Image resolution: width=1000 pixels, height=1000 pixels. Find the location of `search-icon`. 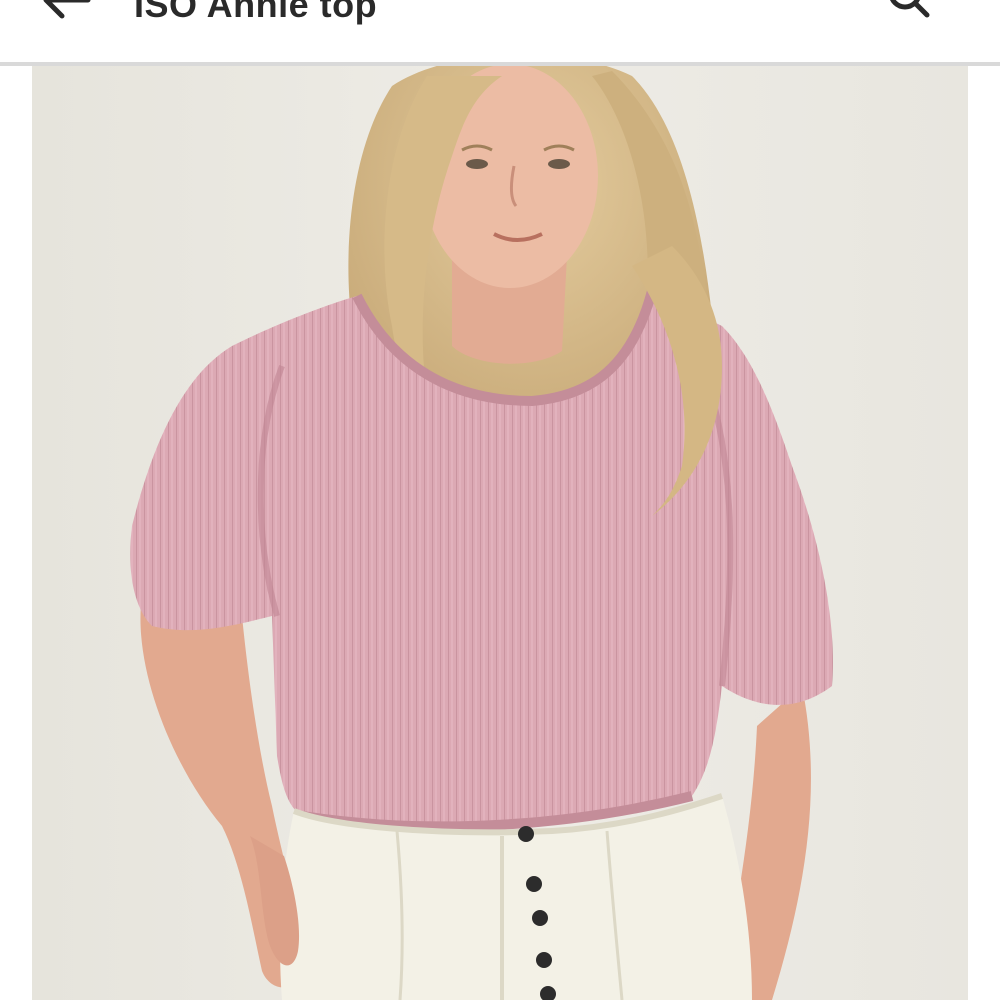

search-icon is located at coordinates (909, 11).